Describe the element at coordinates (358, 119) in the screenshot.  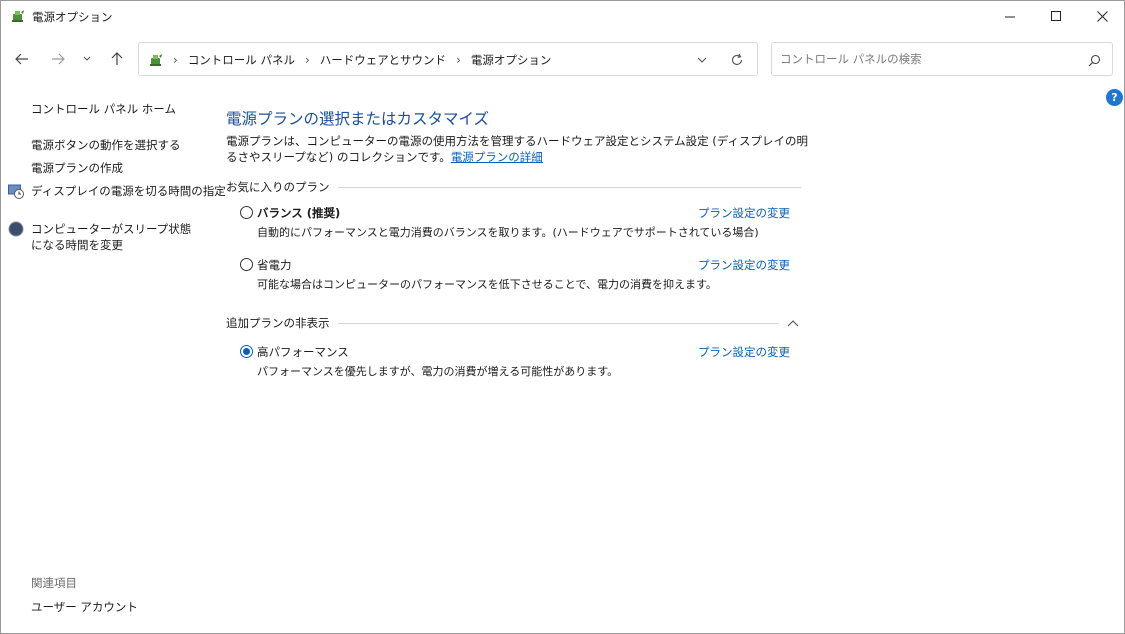
I see `page-title: 電源プランの選択またはカスタマイズ` at that location.